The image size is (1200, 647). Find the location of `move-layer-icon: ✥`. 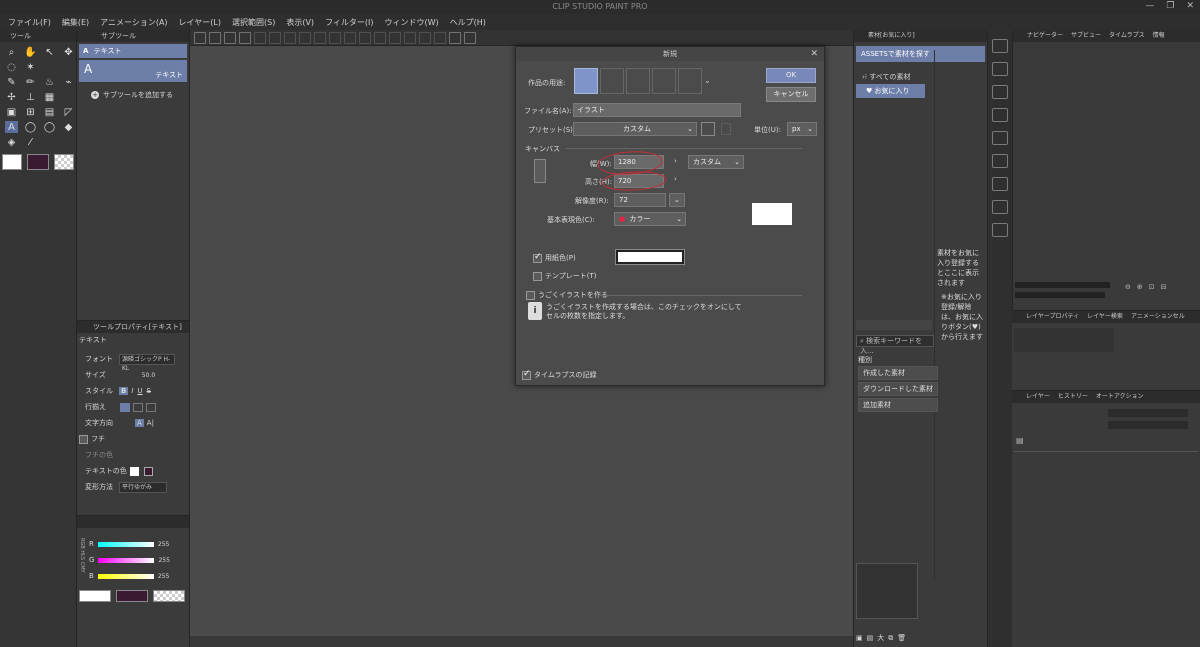

move-layer-icon: ✥ is located at coordinates (68, 52).